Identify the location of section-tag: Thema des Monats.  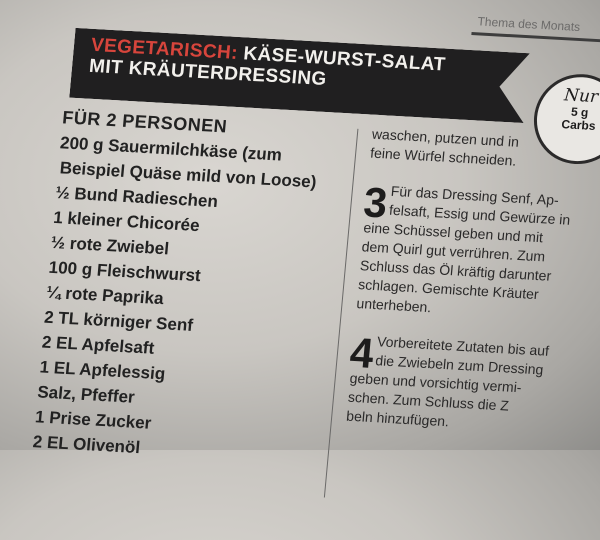
(528, 24).